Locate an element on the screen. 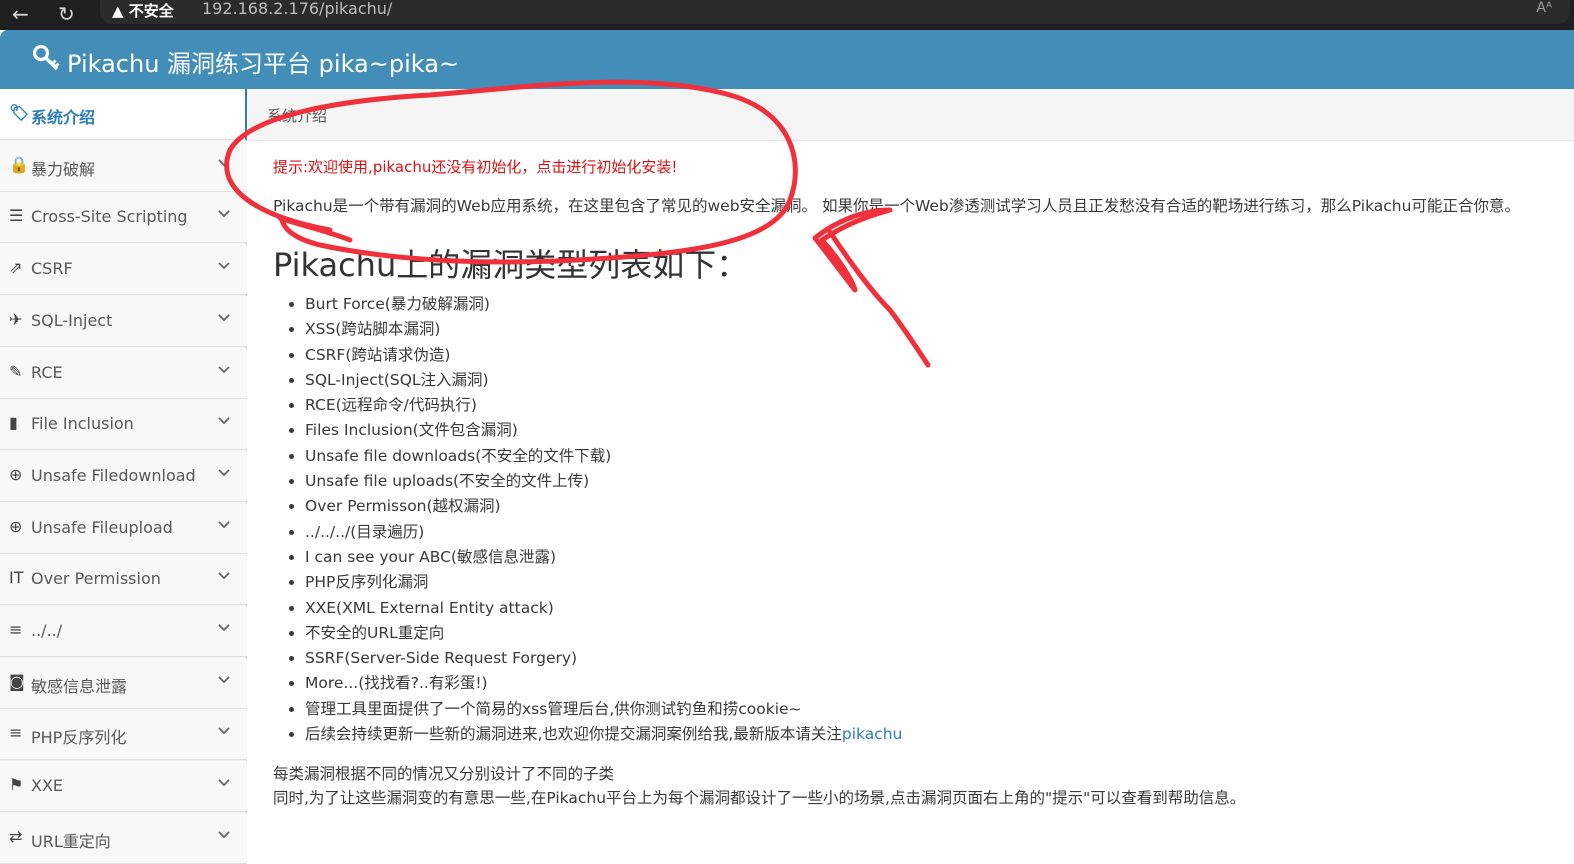 This screenshot has width=1574, height=864. sidebar-item-10: ⅠT Over Permission is located at coordinates (123, 580).